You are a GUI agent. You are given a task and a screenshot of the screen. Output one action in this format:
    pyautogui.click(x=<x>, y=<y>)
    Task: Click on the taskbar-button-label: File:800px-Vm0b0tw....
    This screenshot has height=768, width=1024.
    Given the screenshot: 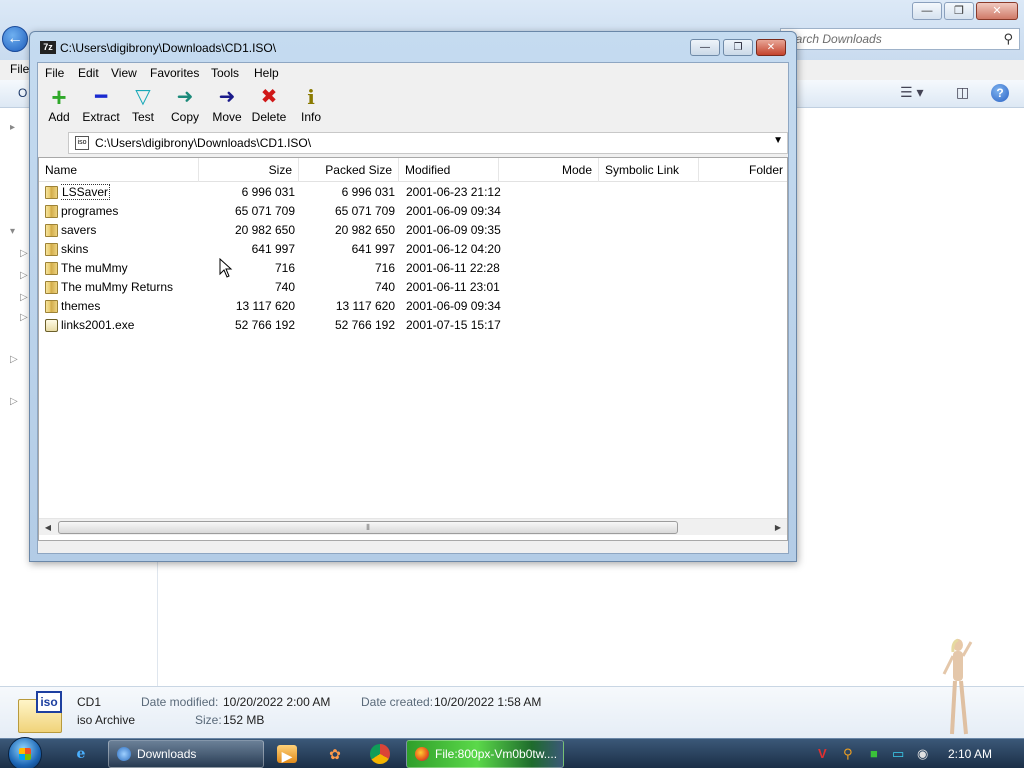 What is the action you would take?
    pyautogui.click(x=496, y=754)
    